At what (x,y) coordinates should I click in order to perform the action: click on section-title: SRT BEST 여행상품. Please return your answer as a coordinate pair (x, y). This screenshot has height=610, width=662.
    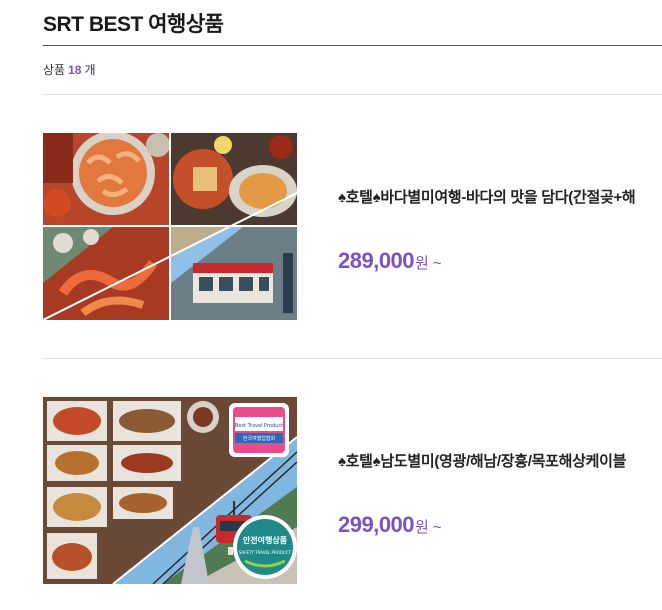
    Looking at the image, I should click on (133, 24).